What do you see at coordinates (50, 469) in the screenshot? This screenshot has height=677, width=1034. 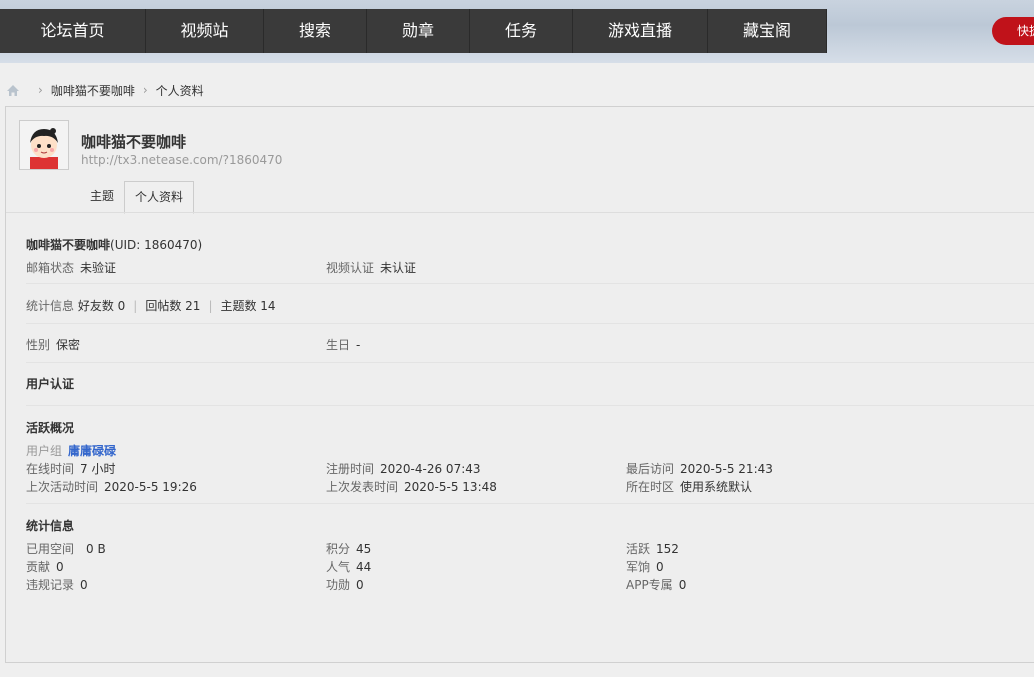 I see `online-label: 在线时间` at bounding box center [50, 469].